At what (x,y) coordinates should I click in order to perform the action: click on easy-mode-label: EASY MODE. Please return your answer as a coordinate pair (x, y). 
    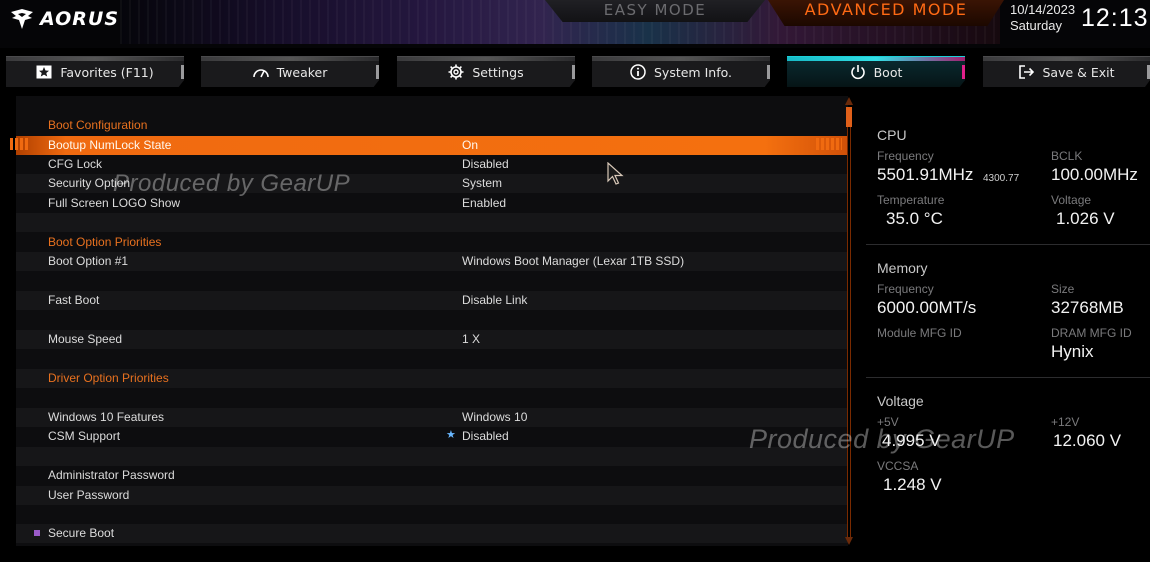
    Looking at the image, I should click on (655, 10).